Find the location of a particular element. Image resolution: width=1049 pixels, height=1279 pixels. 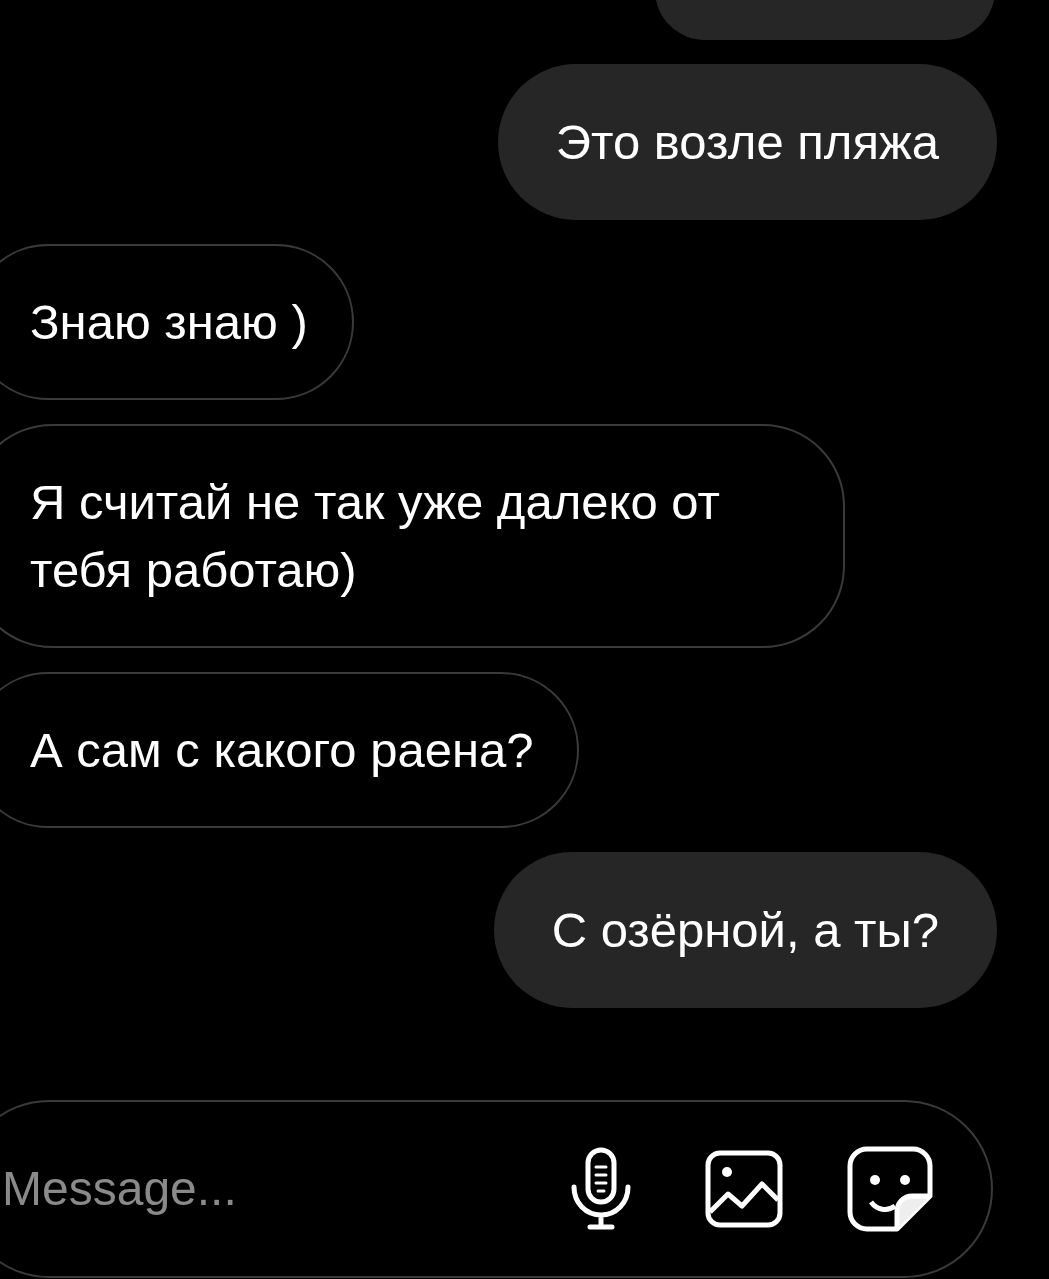

image-icon is located at coordinates (744, 1189).